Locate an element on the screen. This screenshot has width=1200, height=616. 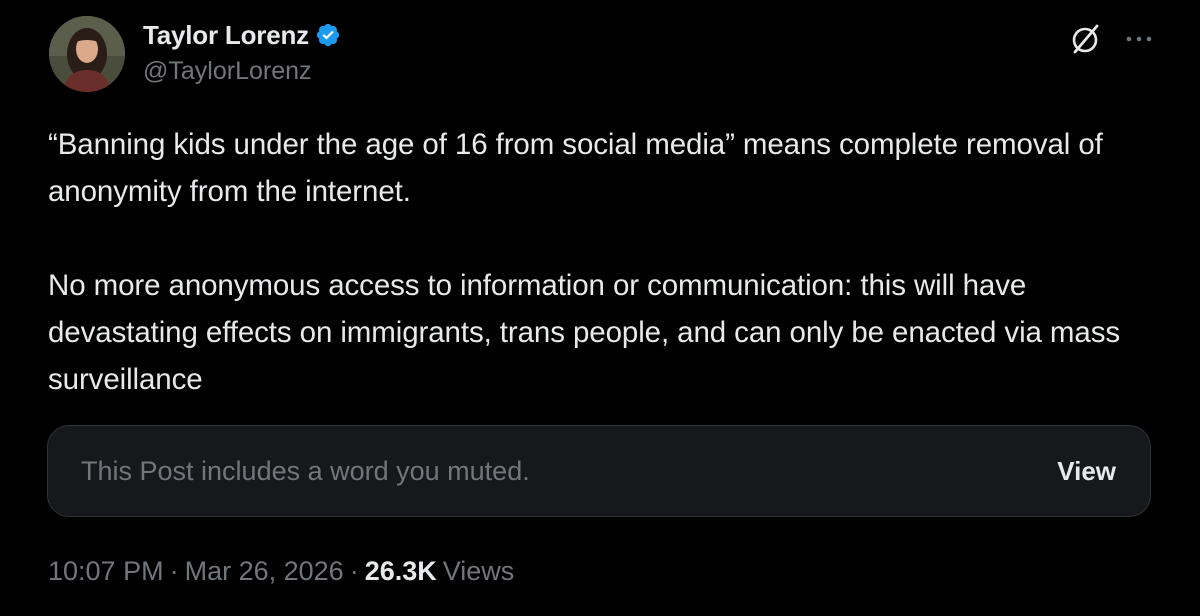
author-display-name: Taylor Lorenz is located at coordinates (226, 35).